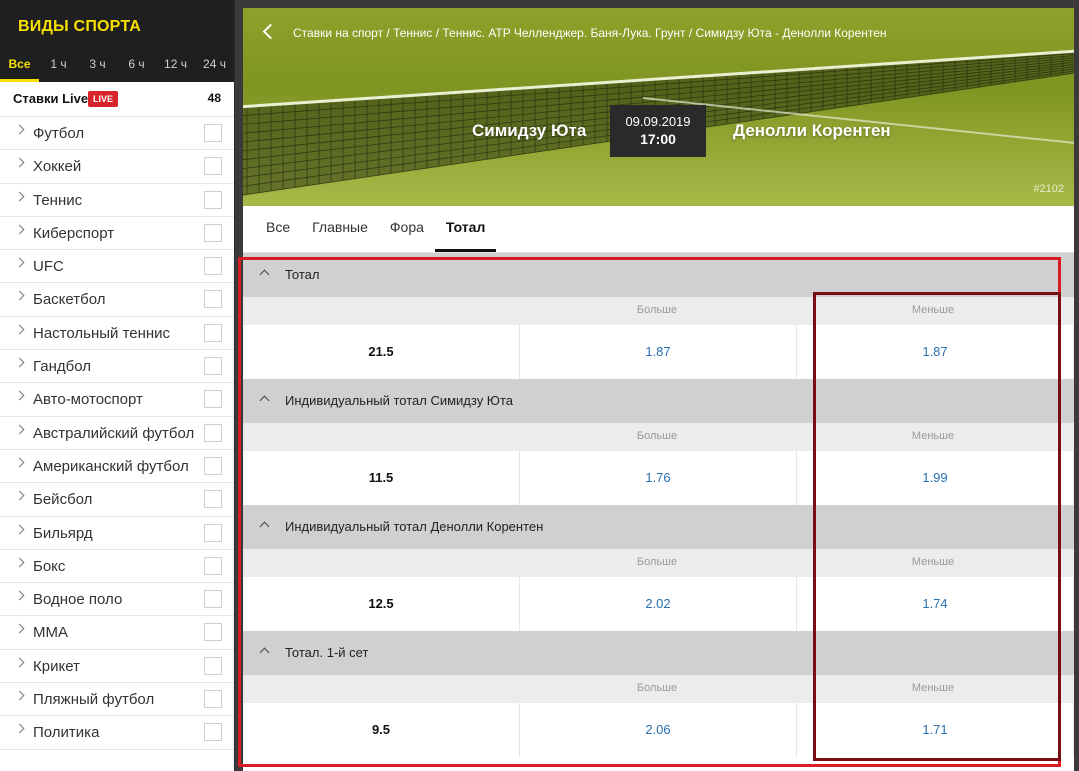 The image size is (1079, 771). Describe the element at coordinates (175, 66) in the screenshot. I see `time-tab-12h: 12 ч` at that location.